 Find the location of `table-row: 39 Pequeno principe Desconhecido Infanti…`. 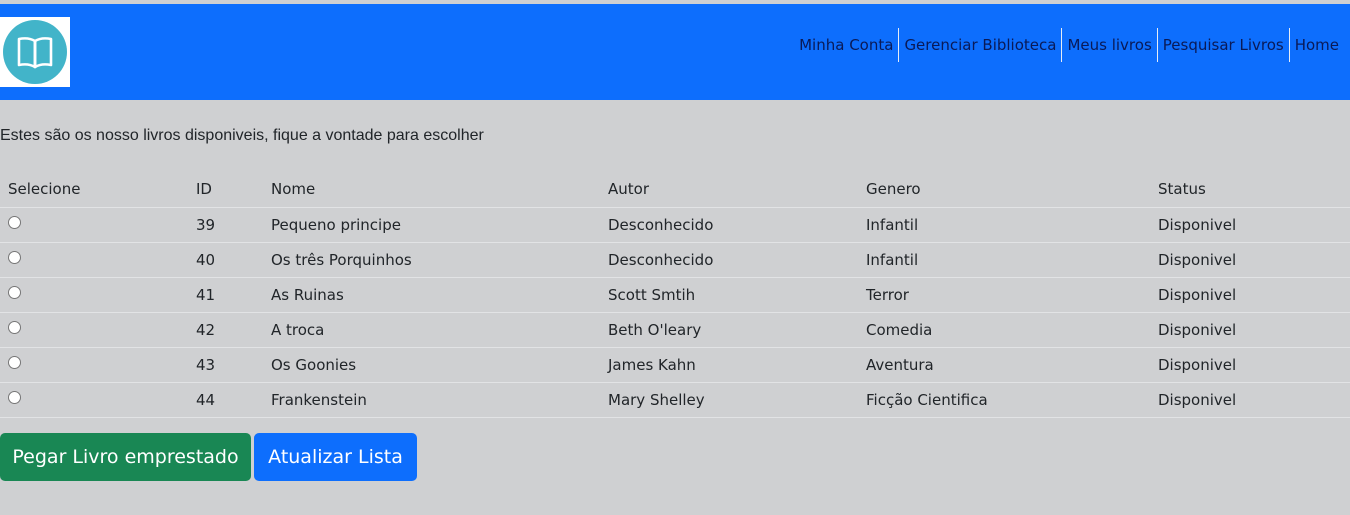

table-row: 39 Pequeno principe Desconhecido Infanti… is located at coordinates (675, 225).